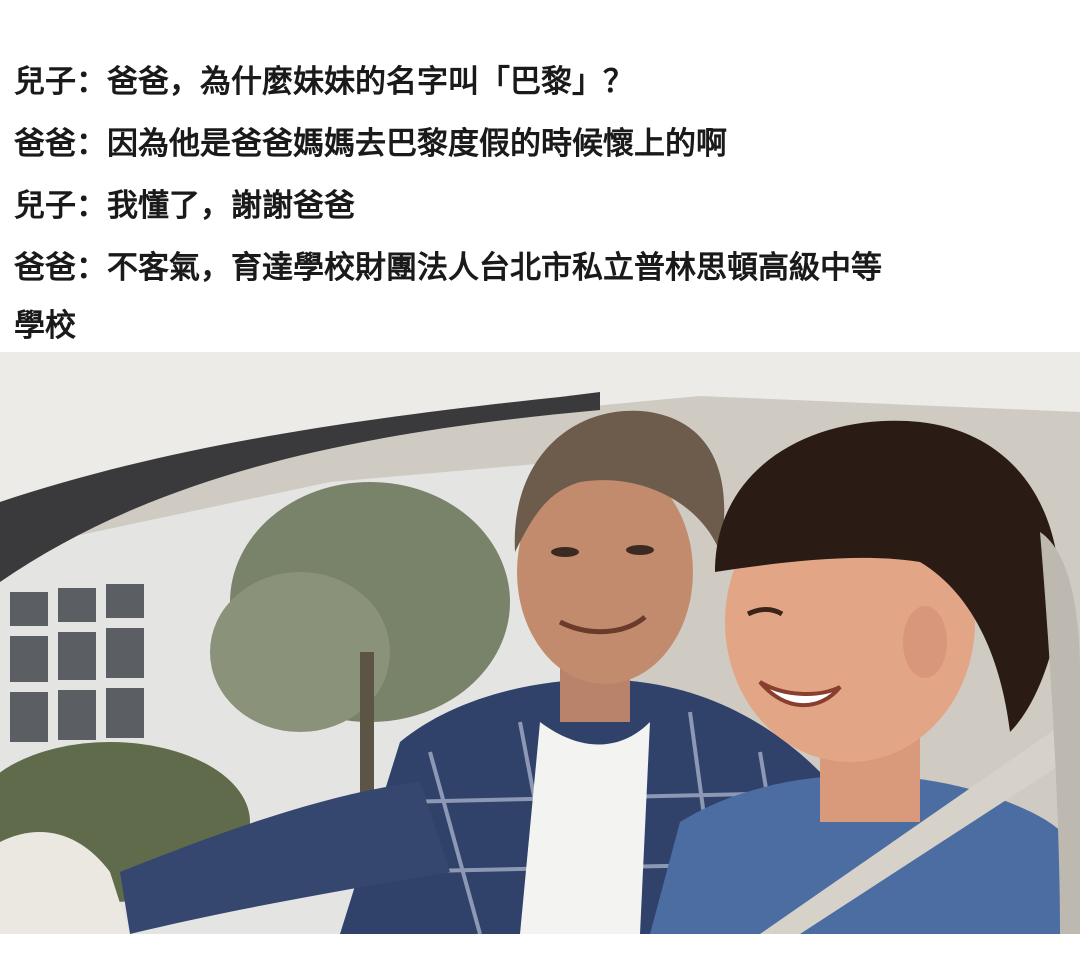 The width and height of the screenshot is (1080, 956). What do you see at coordinates (925, 642) in the screenshot?
I see `son-ear` at bounding box center [925, 642].